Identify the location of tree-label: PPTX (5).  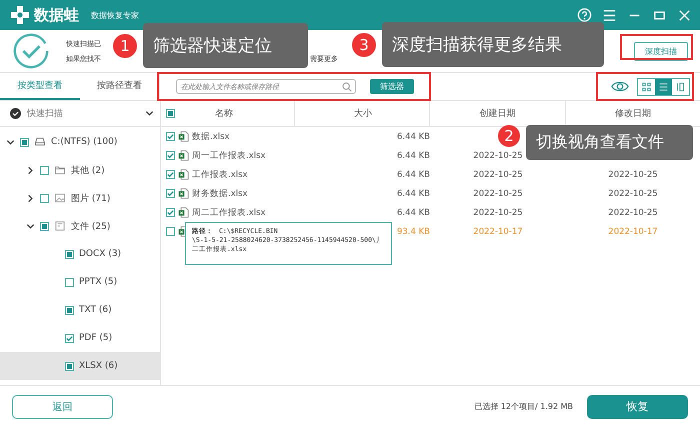
(98, 282).